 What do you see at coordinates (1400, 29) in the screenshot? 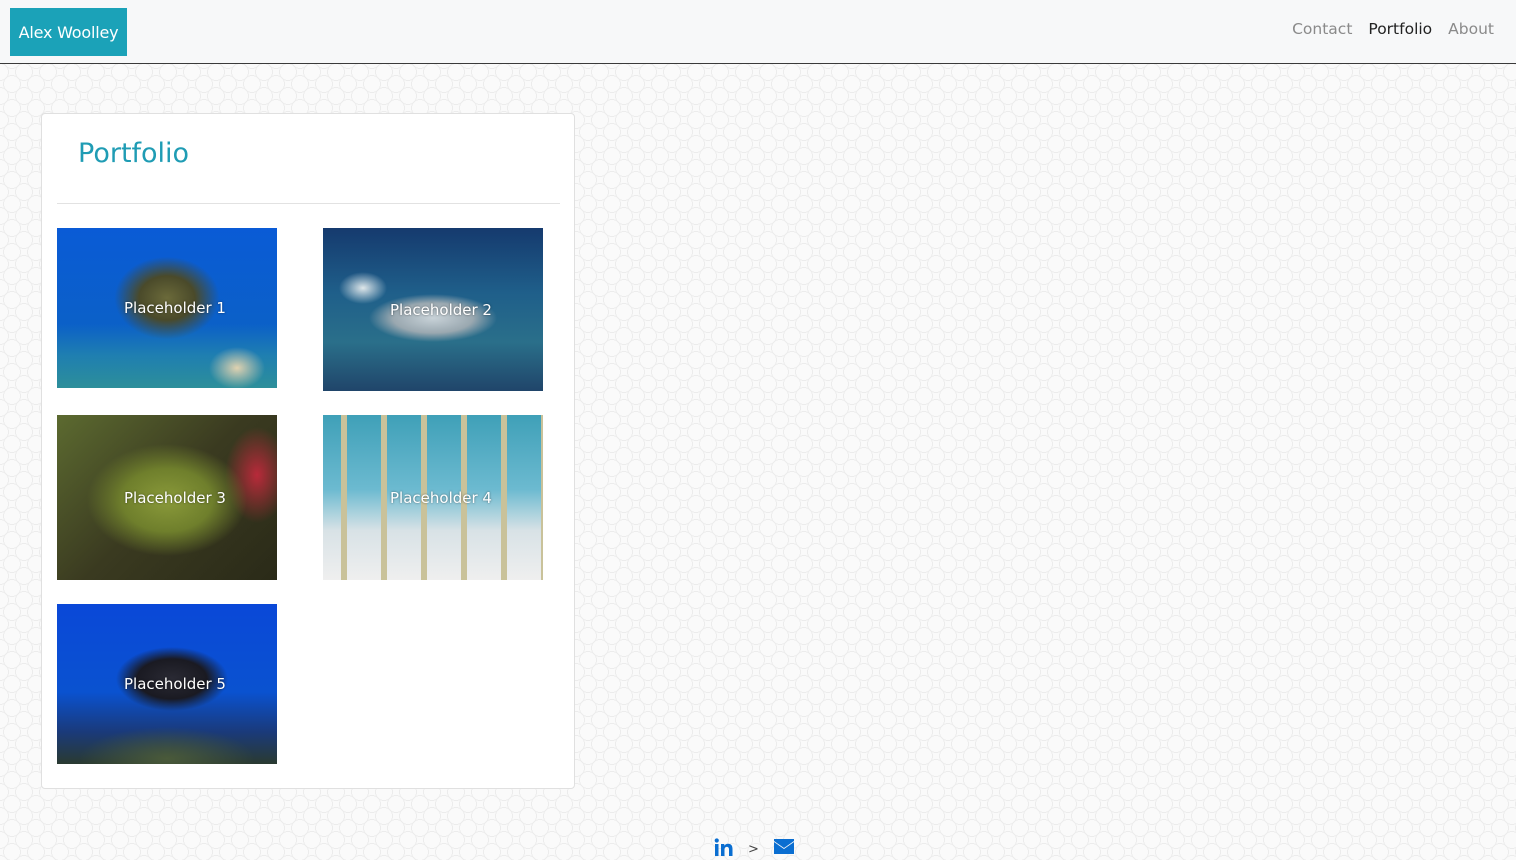
I see `nav-portfolio-link: Portfolio` at bounding box center [1400, 29].